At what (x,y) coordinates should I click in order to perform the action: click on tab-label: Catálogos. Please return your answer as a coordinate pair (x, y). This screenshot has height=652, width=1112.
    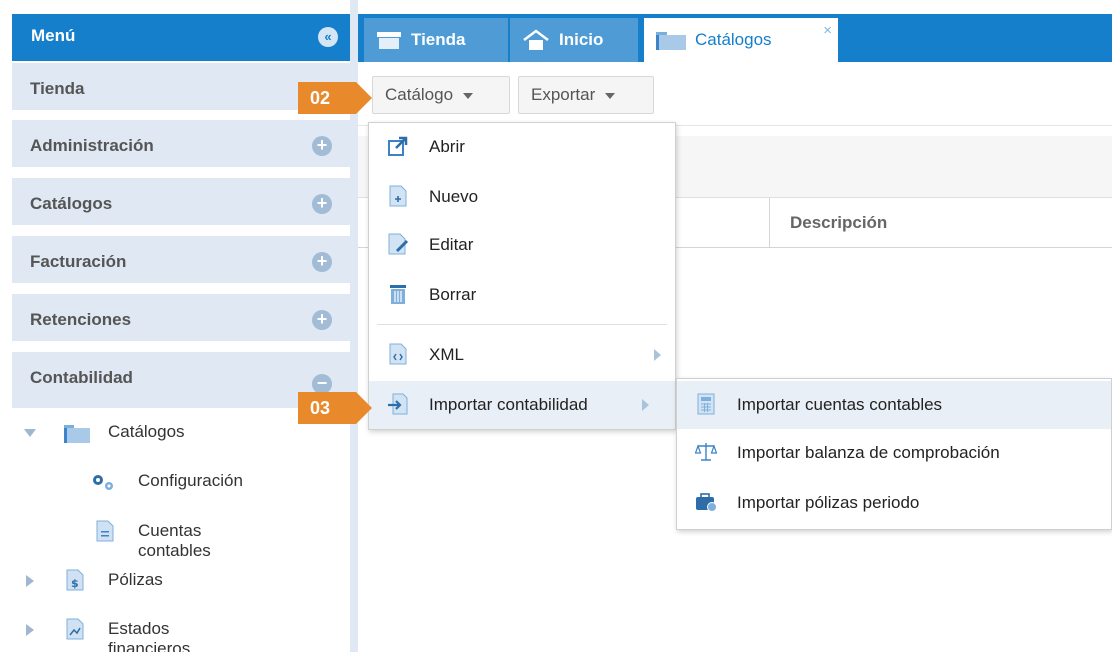
    Looking at the image, I should click on (733, 39).